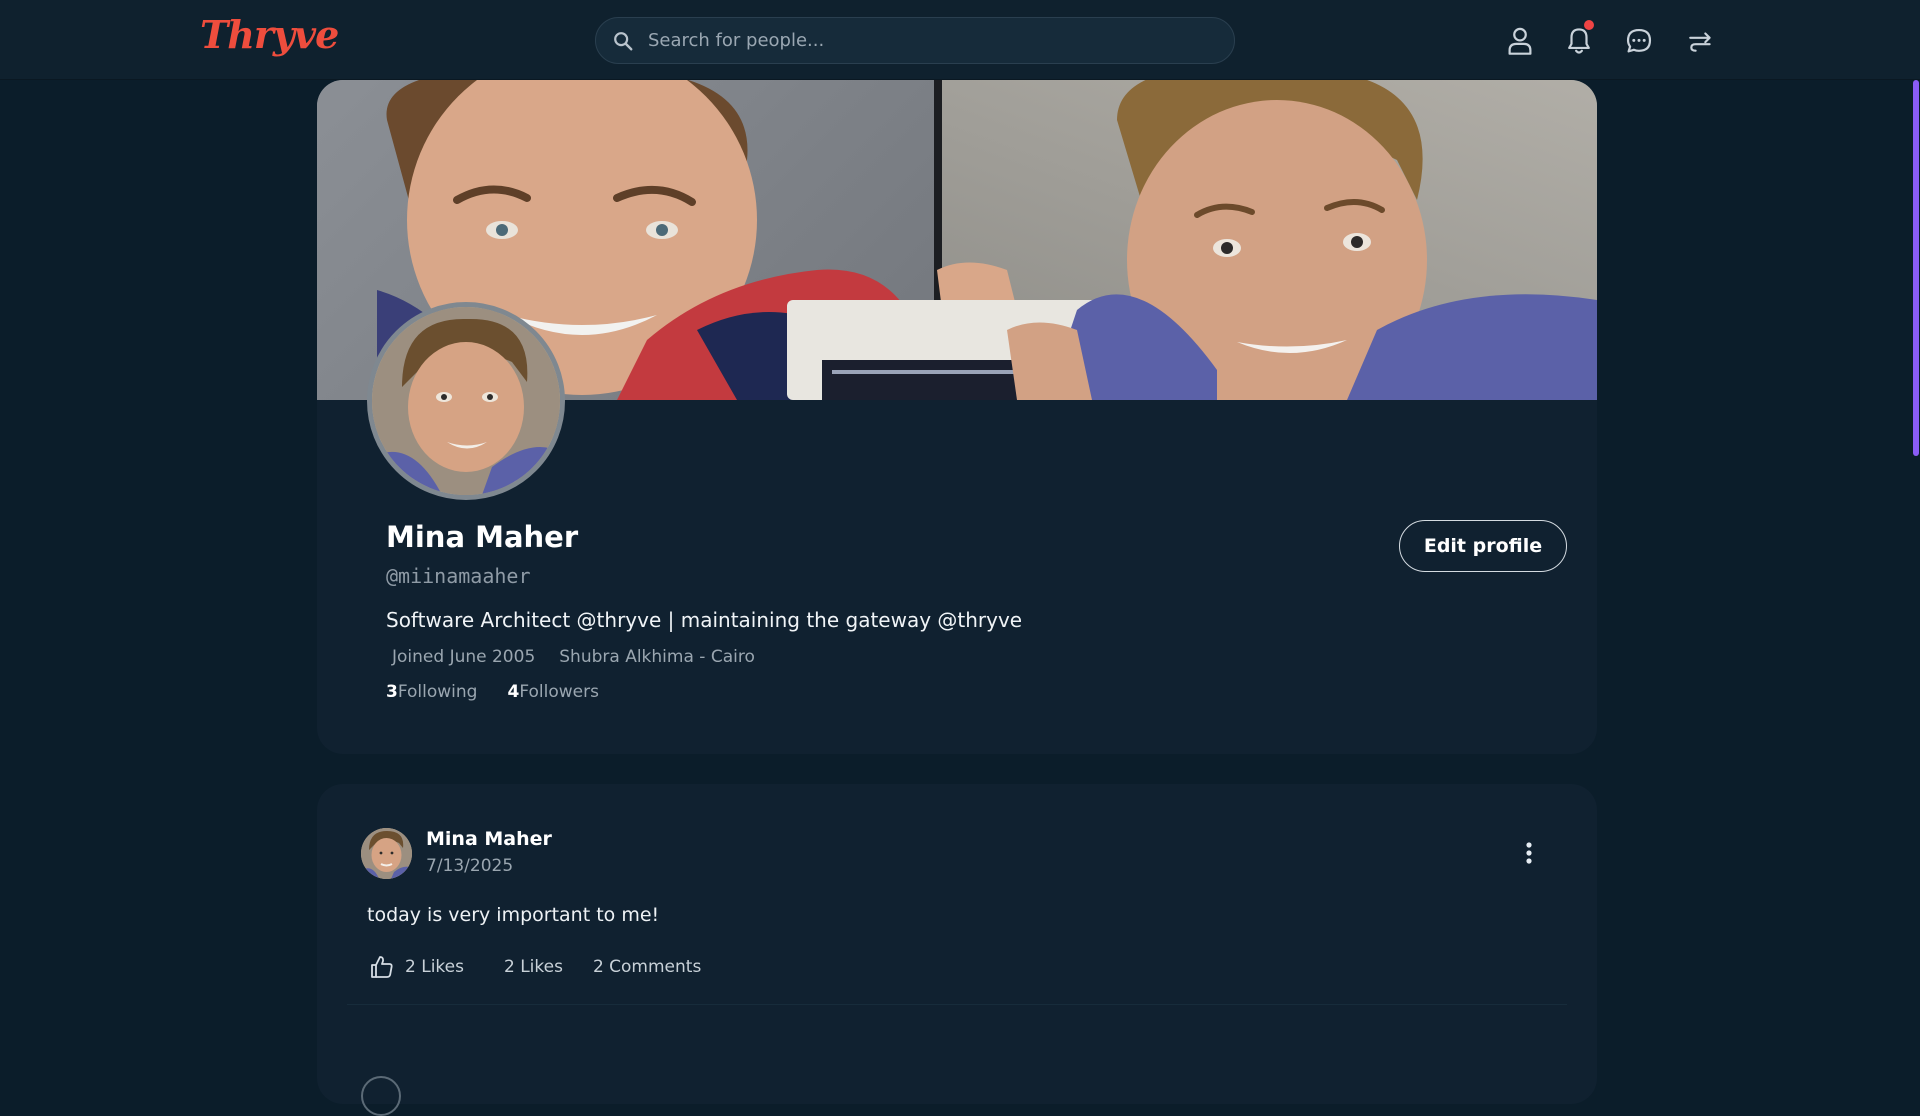 The image size is (1920, 1116). I want to click on messages-button, so click(1639, 41).